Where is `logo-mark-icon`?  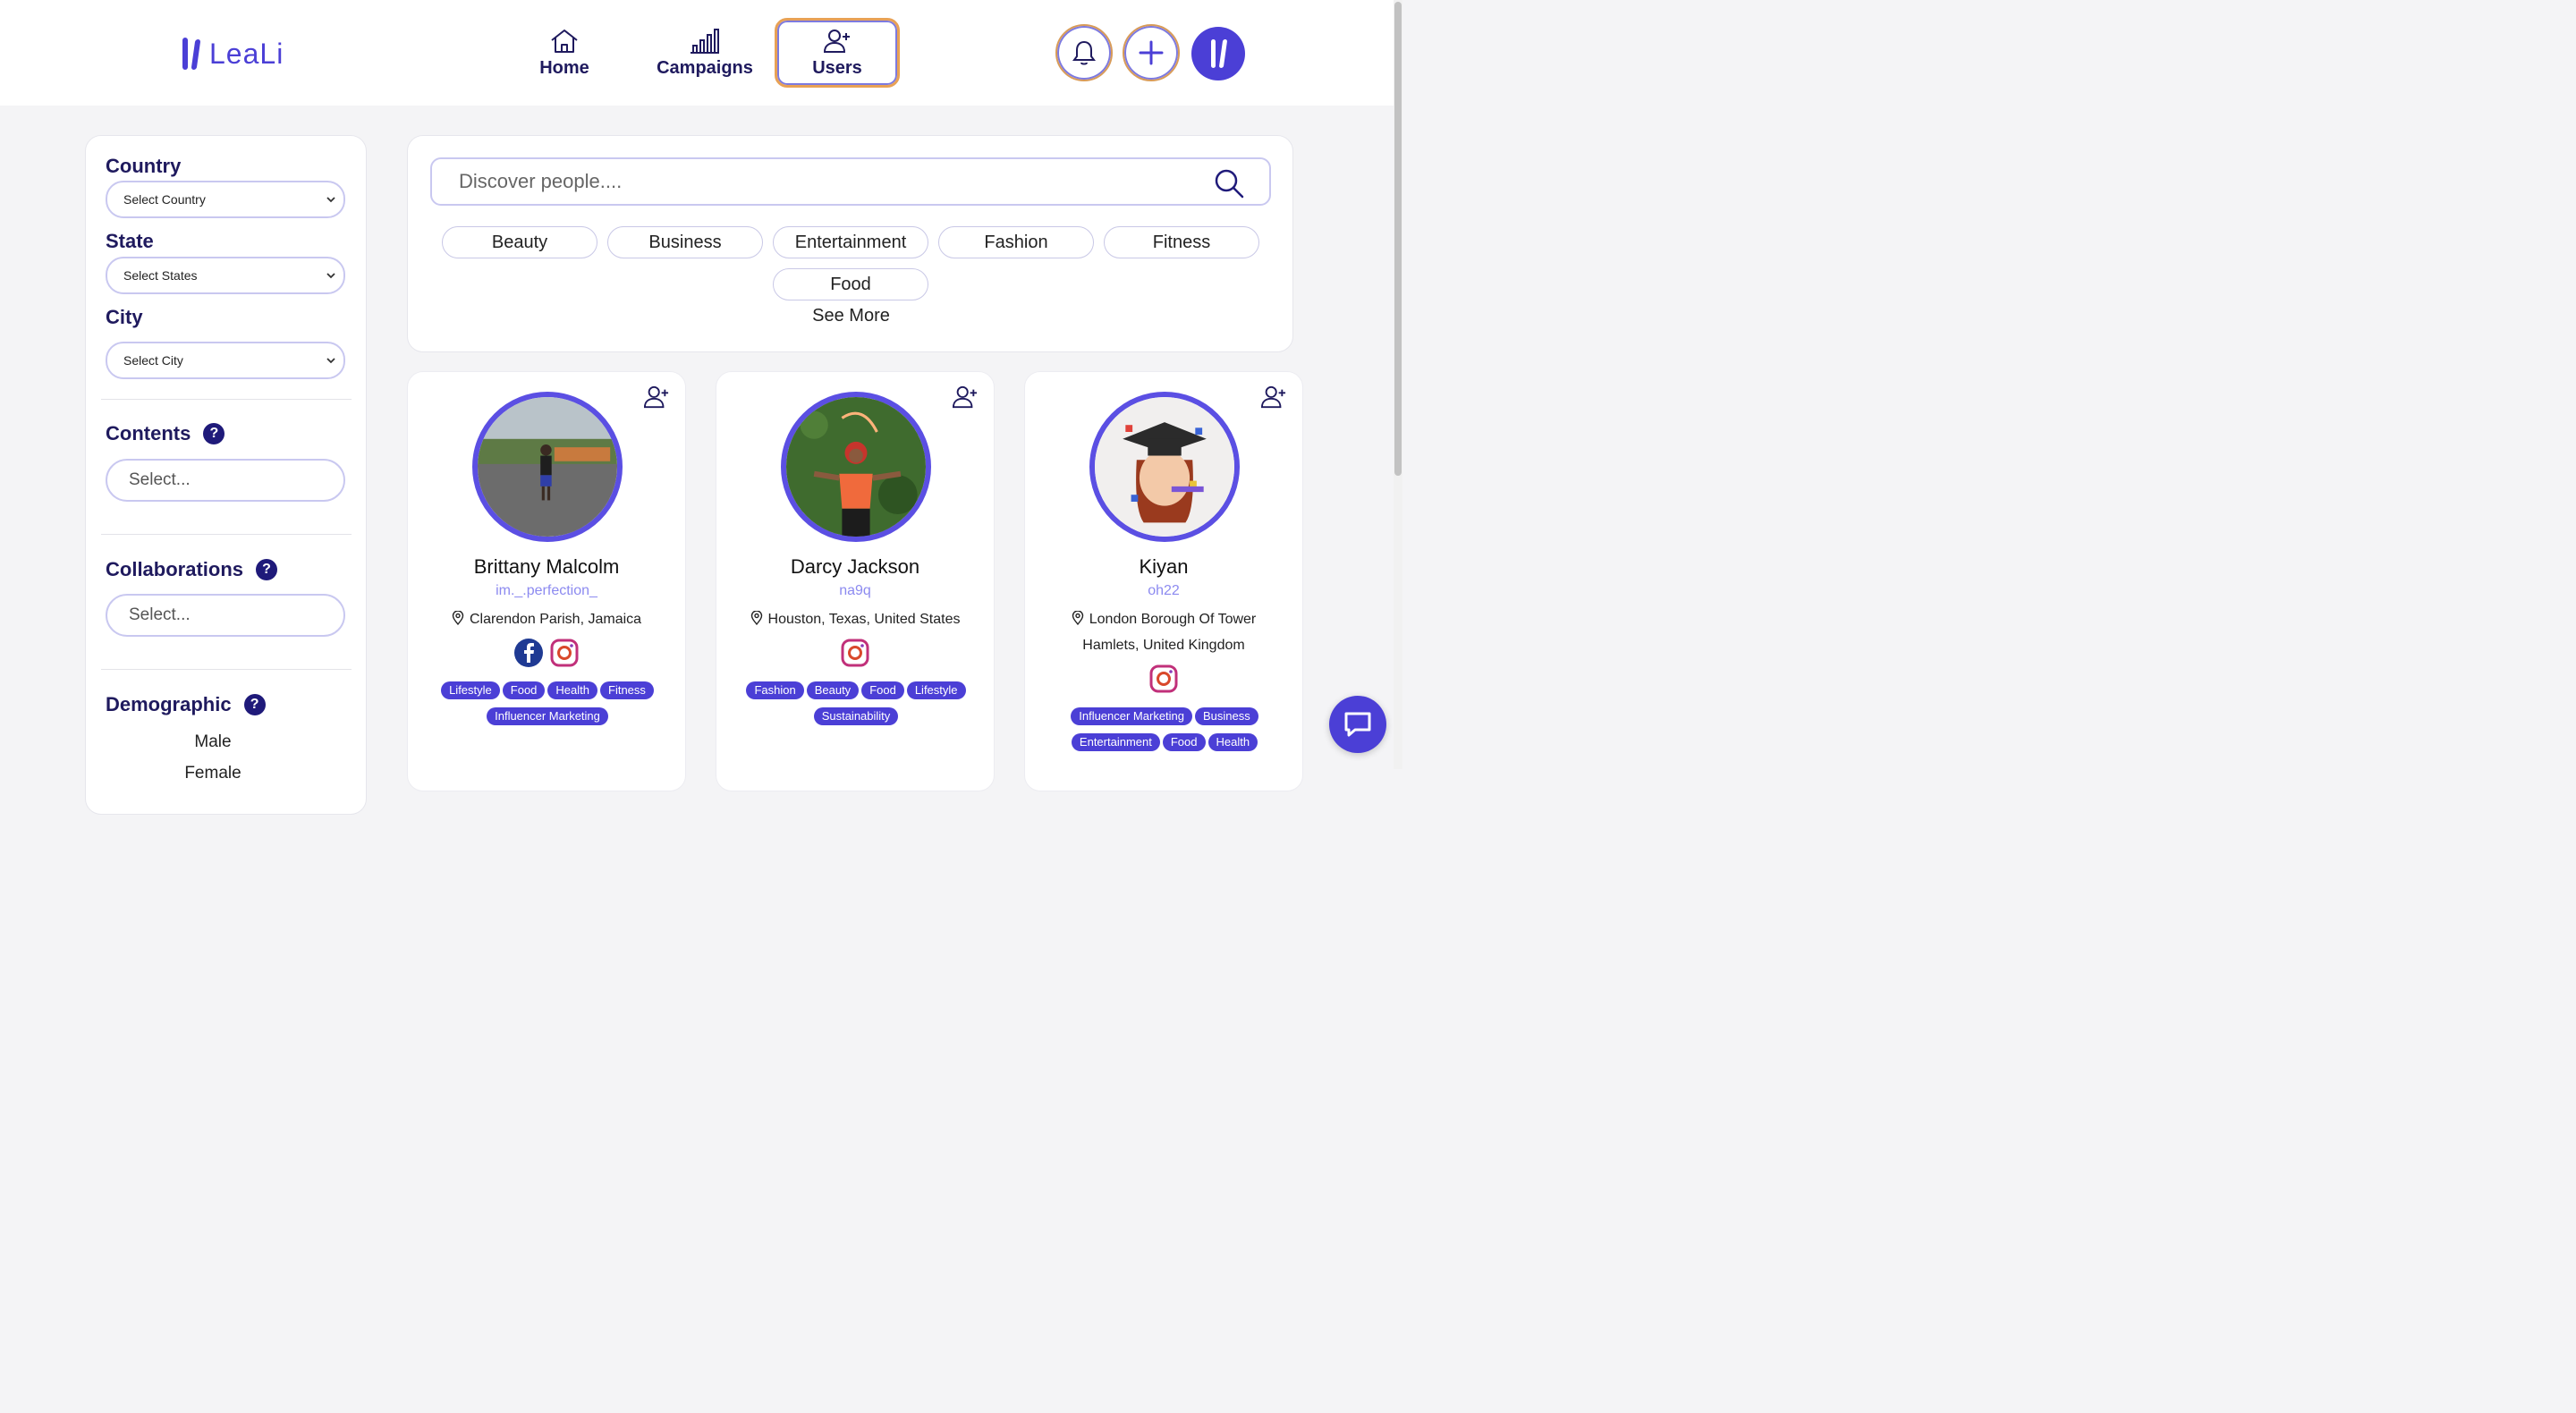
logo-mark-icon is located at coordinates (1219, 53).